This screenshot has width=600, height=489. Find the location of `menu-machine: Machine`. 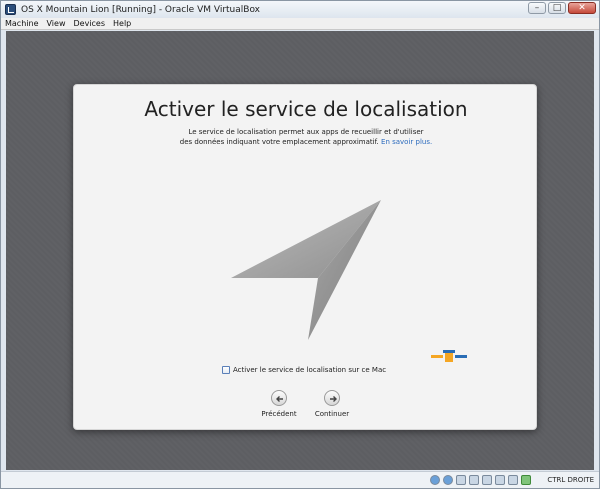

menu-machine: Machine is located at coordinates (22, 23).